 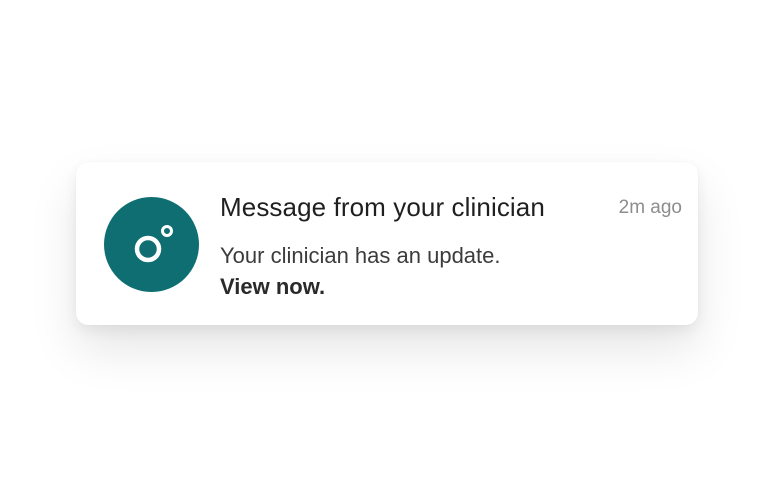 What do you see at coordinates (650, 207) in the screenshot?
I see `notification-timestamp: 2m ago` at bounding box center [650, 207].